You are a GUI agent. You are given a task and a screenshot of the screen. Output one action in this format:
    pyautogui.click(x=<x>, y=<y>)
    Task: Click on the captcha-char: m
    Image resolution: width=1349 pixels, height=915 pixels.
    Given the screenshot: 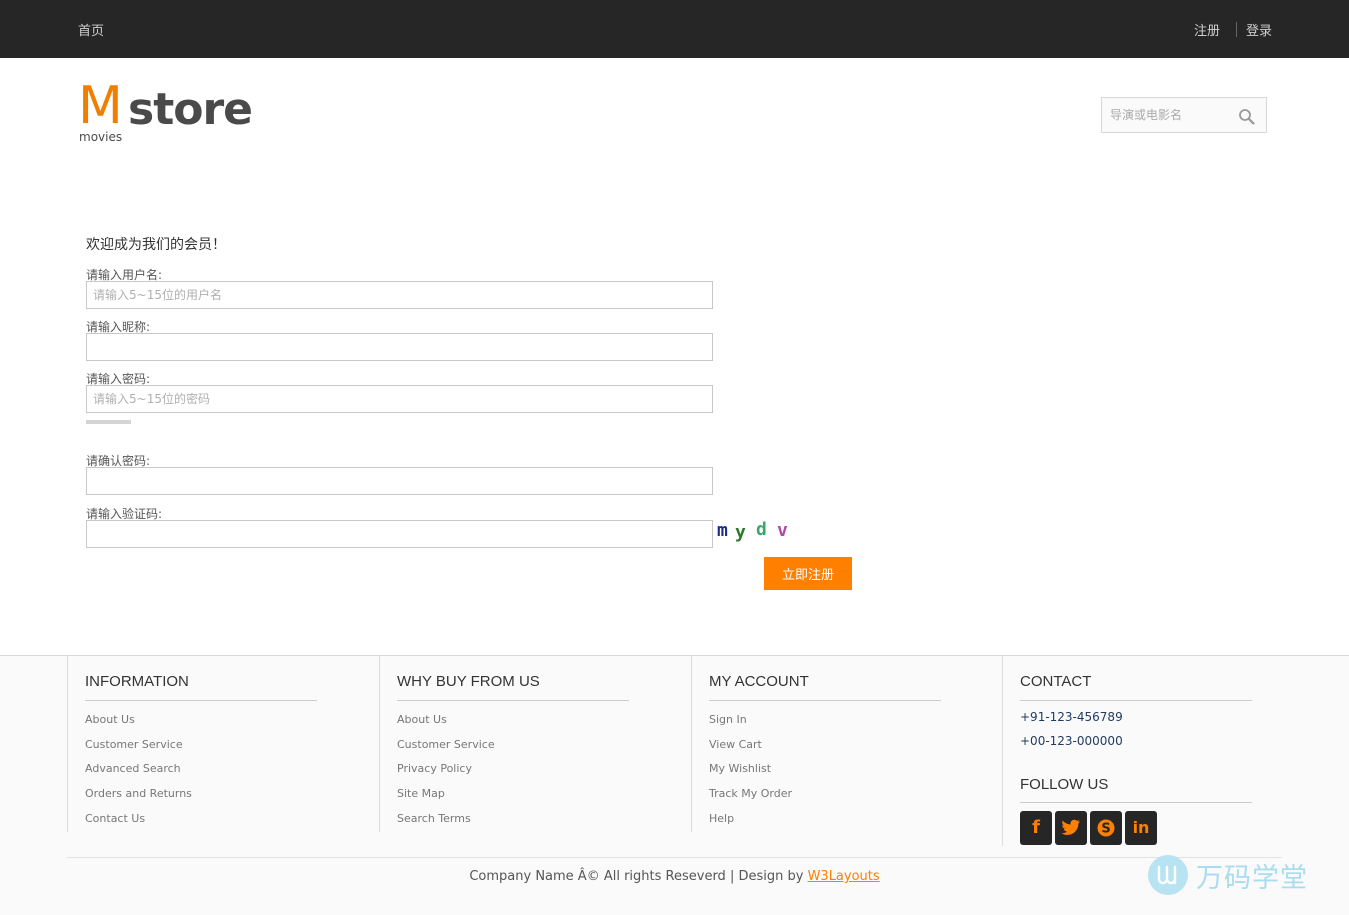 What is the action you would take?
    pyautogui.click(x=722, y=530)
    